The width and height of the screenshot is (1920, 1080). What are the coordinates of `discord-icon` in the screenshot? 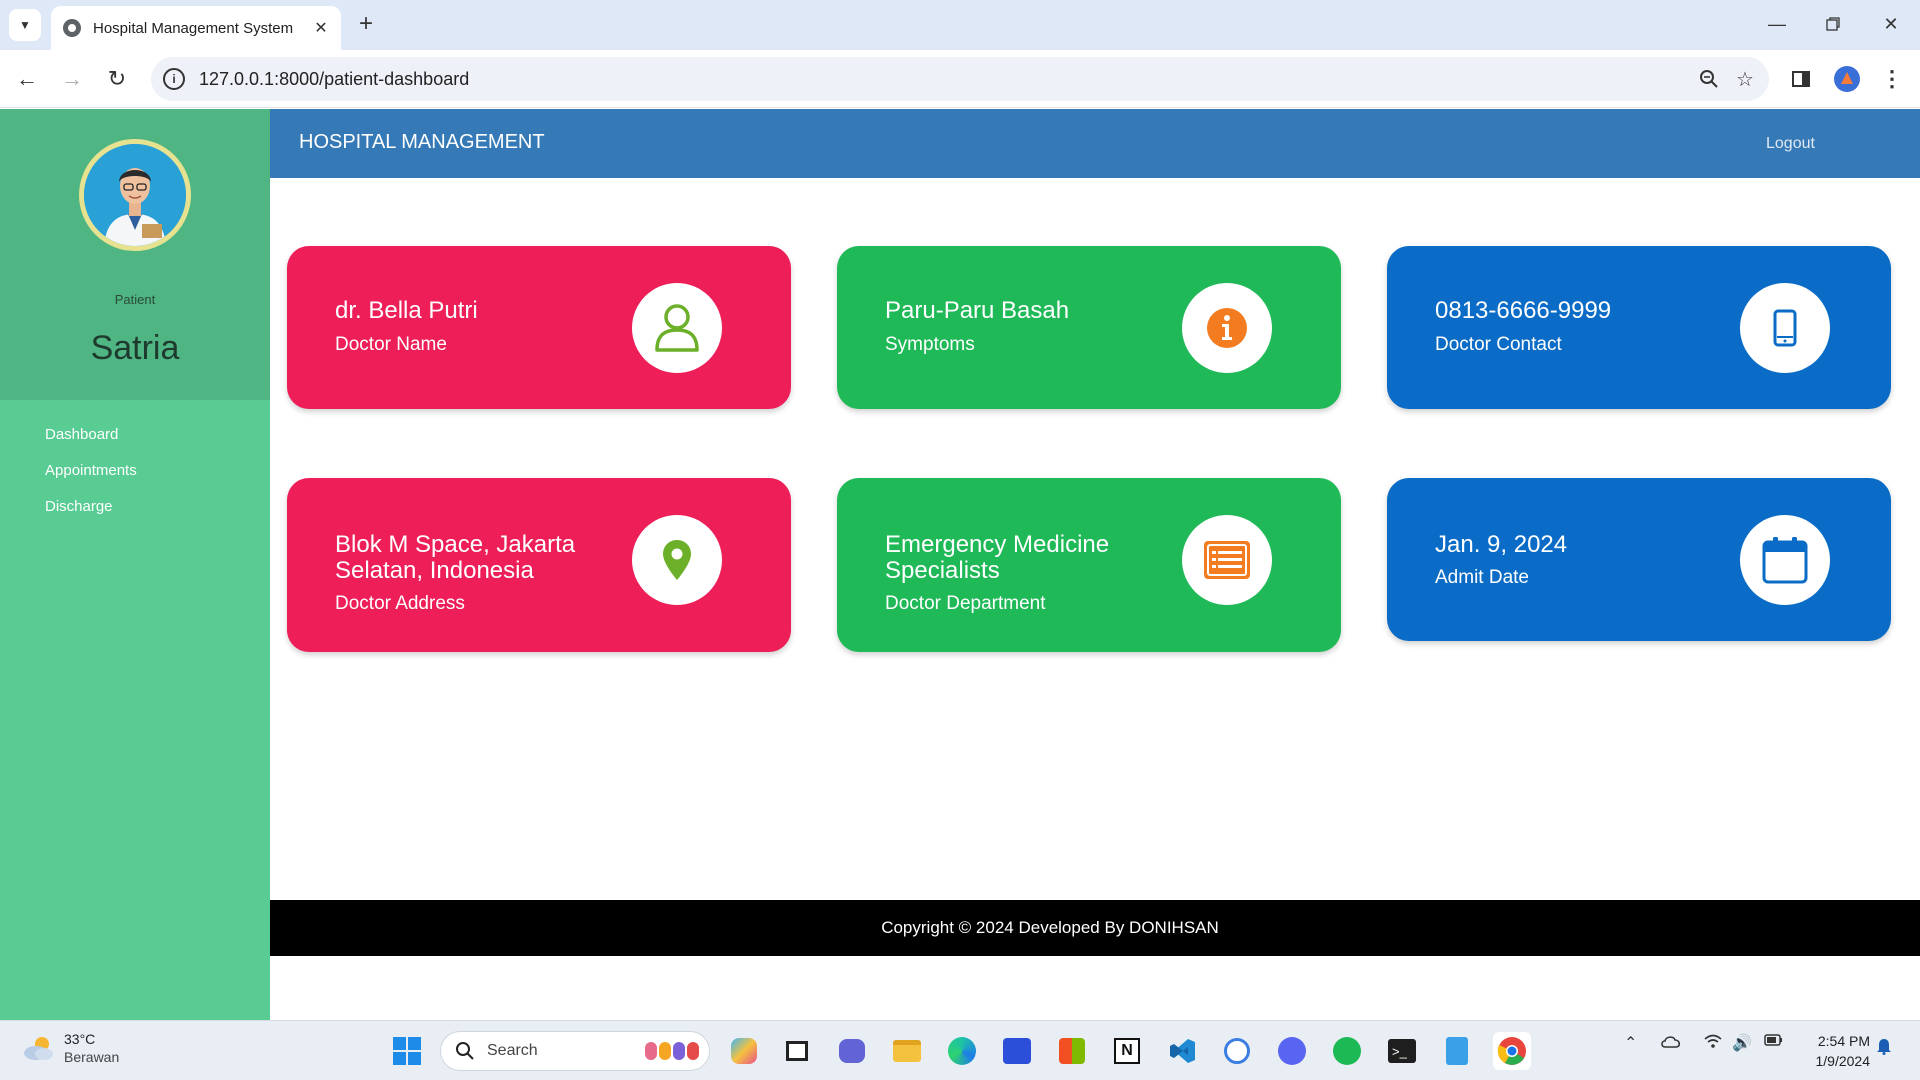 It's located at (1292, 1051).